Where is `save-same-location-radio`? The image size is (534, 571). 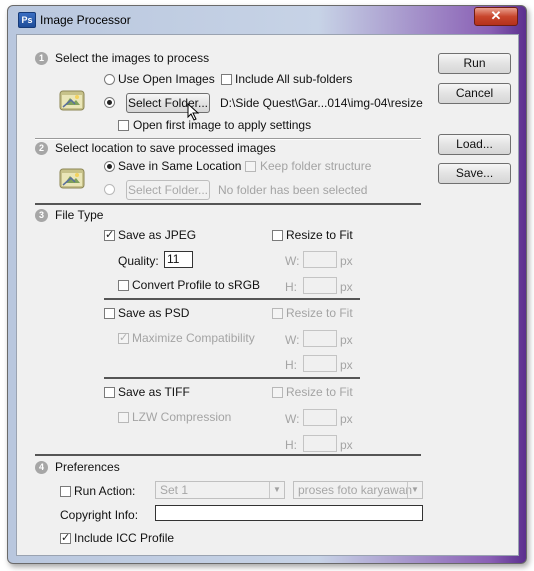 save-same-location-radio is located at coordinates (109, 166).